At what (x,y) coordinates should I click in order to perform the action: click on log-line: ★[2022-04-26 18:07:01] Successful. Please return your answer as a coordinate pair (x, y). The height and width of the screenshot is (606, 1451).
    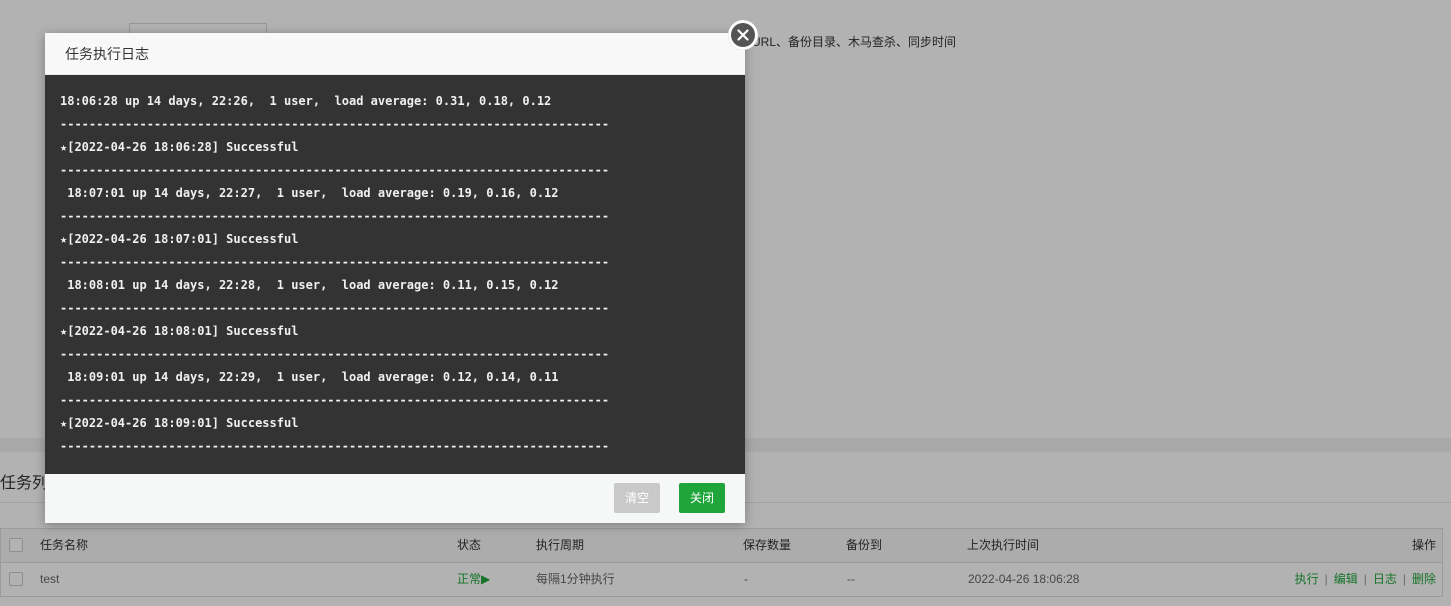
    Looking at the image, I should click on (179, 239).